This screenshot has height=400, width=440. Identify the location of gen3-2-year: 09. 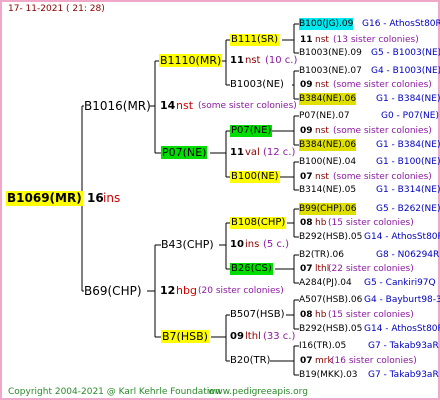
(306, 85).